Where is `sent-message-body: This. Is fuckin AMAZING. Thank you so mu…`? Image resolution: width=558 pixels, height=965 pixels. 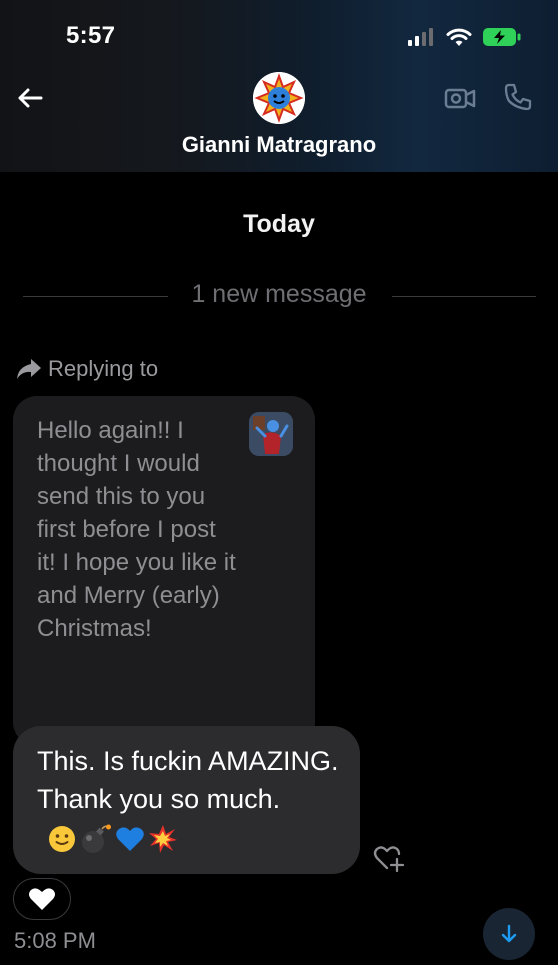 sent-message-body: This. Is fuckin AMAZING. Thank you so mu… is located at coordinates (188, 780).